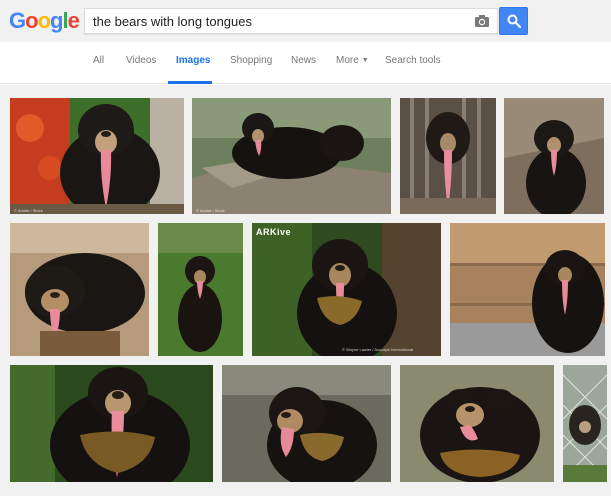  What do you see at coordinates (365, 60) in the screenshot?
I see `chevron-down-icon: ▼` at bounding box center [365, 60].